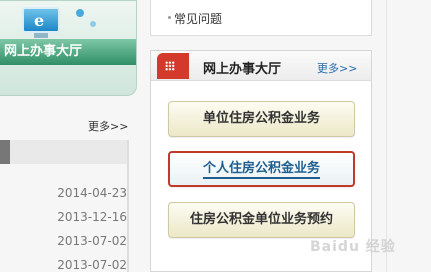 The image size is (431, 272). What do you see at coordinates (128, 206) in the screenshot?
I see `divider` at bounding box center [128, 206].